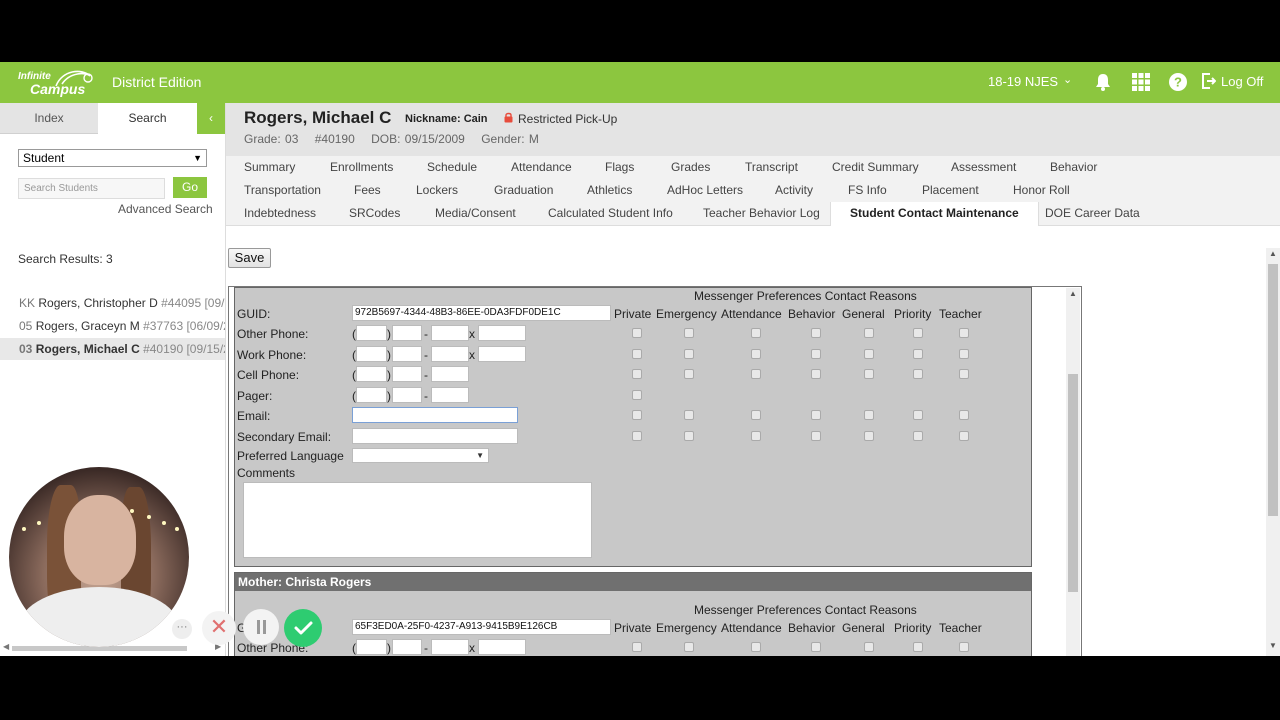 This screenshot has width=1280, height=720. What do you see at coordinates (450, 333) in the screenshot?
I see `other-phone-line-input` at bounding box center [450, 333].